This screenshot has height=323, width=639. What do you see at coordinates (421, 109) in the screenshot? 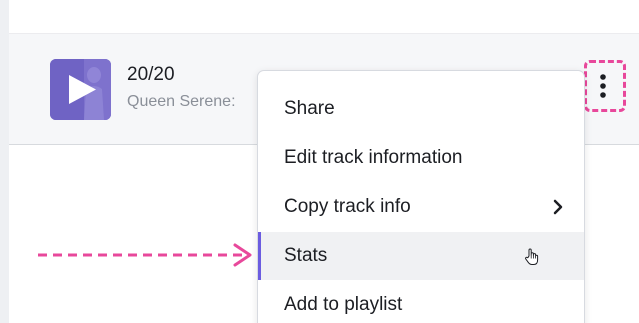
I see `menu-item-share: Share` at bounding box center [421, 109].